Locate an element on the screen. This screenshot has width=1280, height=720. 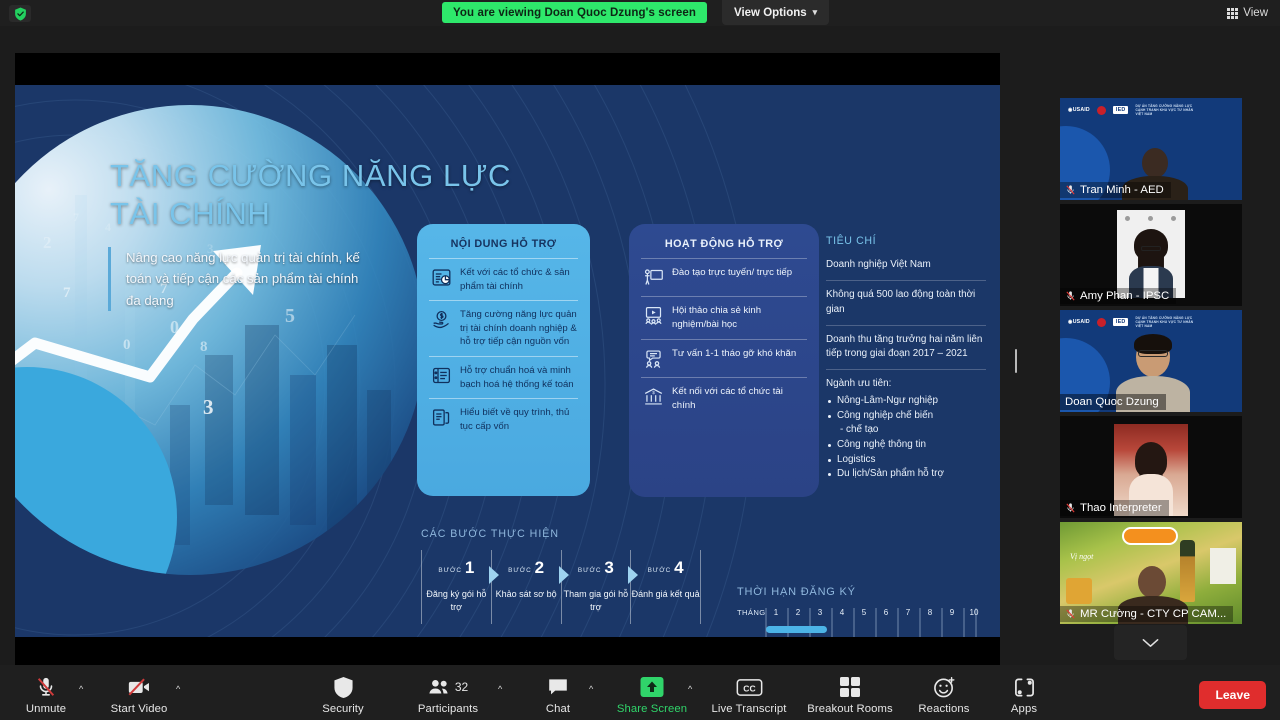
product-thumb is located at coordinates (1223, 566).